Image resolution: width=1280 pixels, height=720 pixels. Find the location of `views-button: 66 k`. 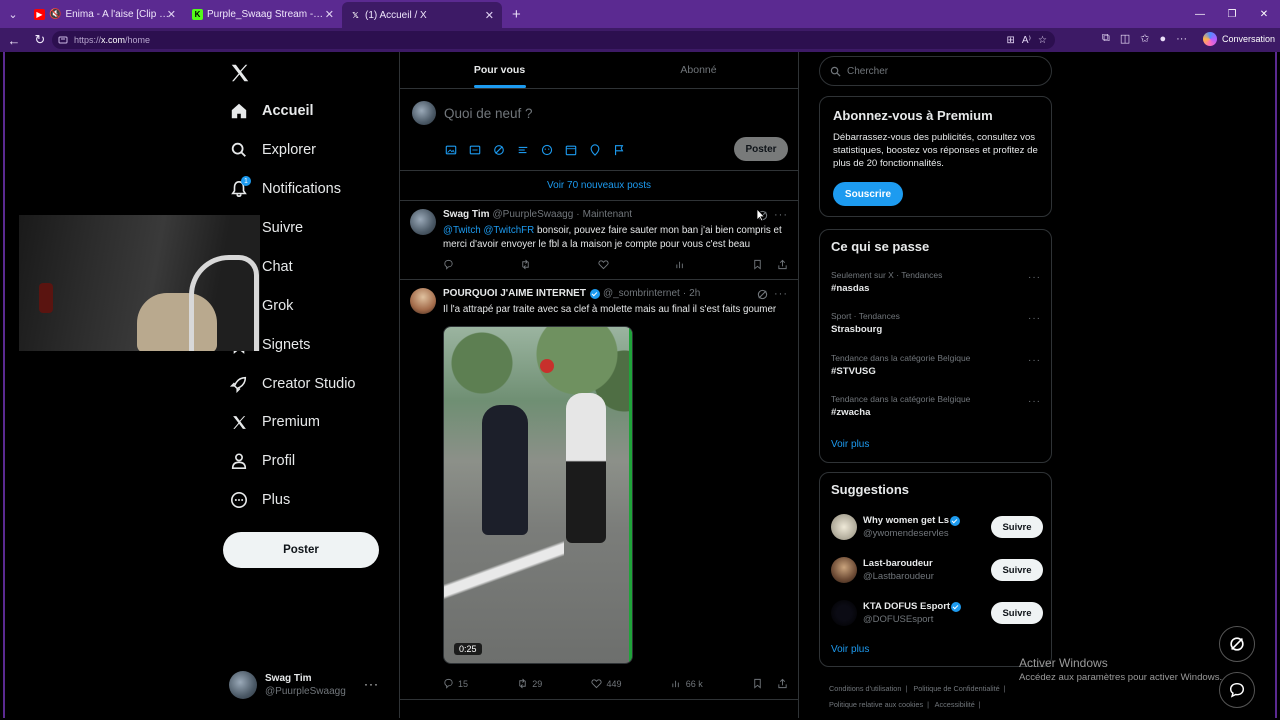

views-button: 66 k is located at coordinates (687, 683).